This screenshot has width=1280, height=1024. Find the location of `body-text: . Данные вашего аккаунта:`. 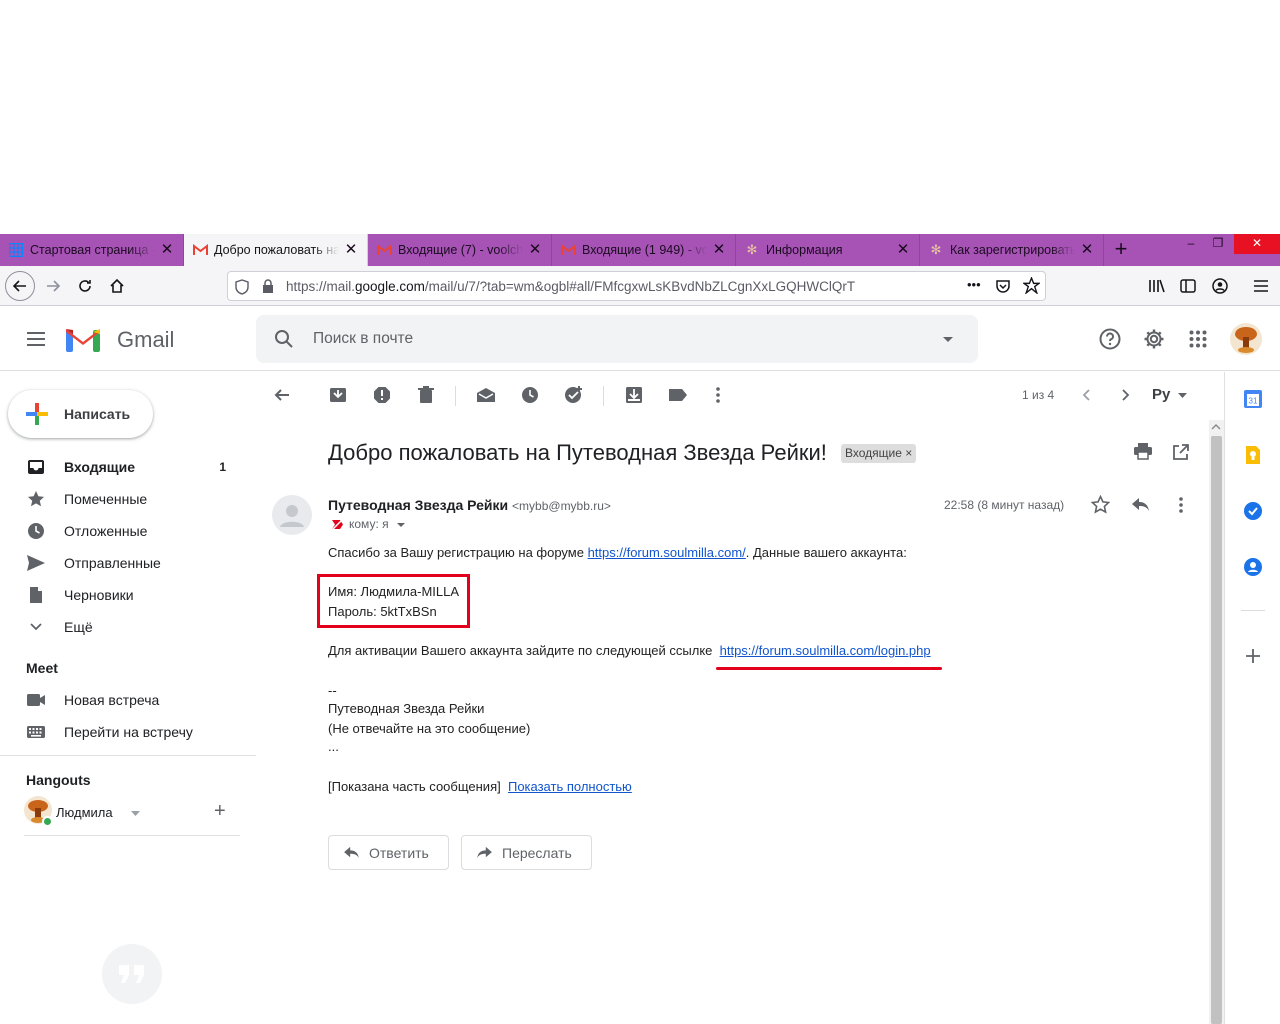

body-text: . Данные вашего аккаунта: is located at coordinates (826, 552).